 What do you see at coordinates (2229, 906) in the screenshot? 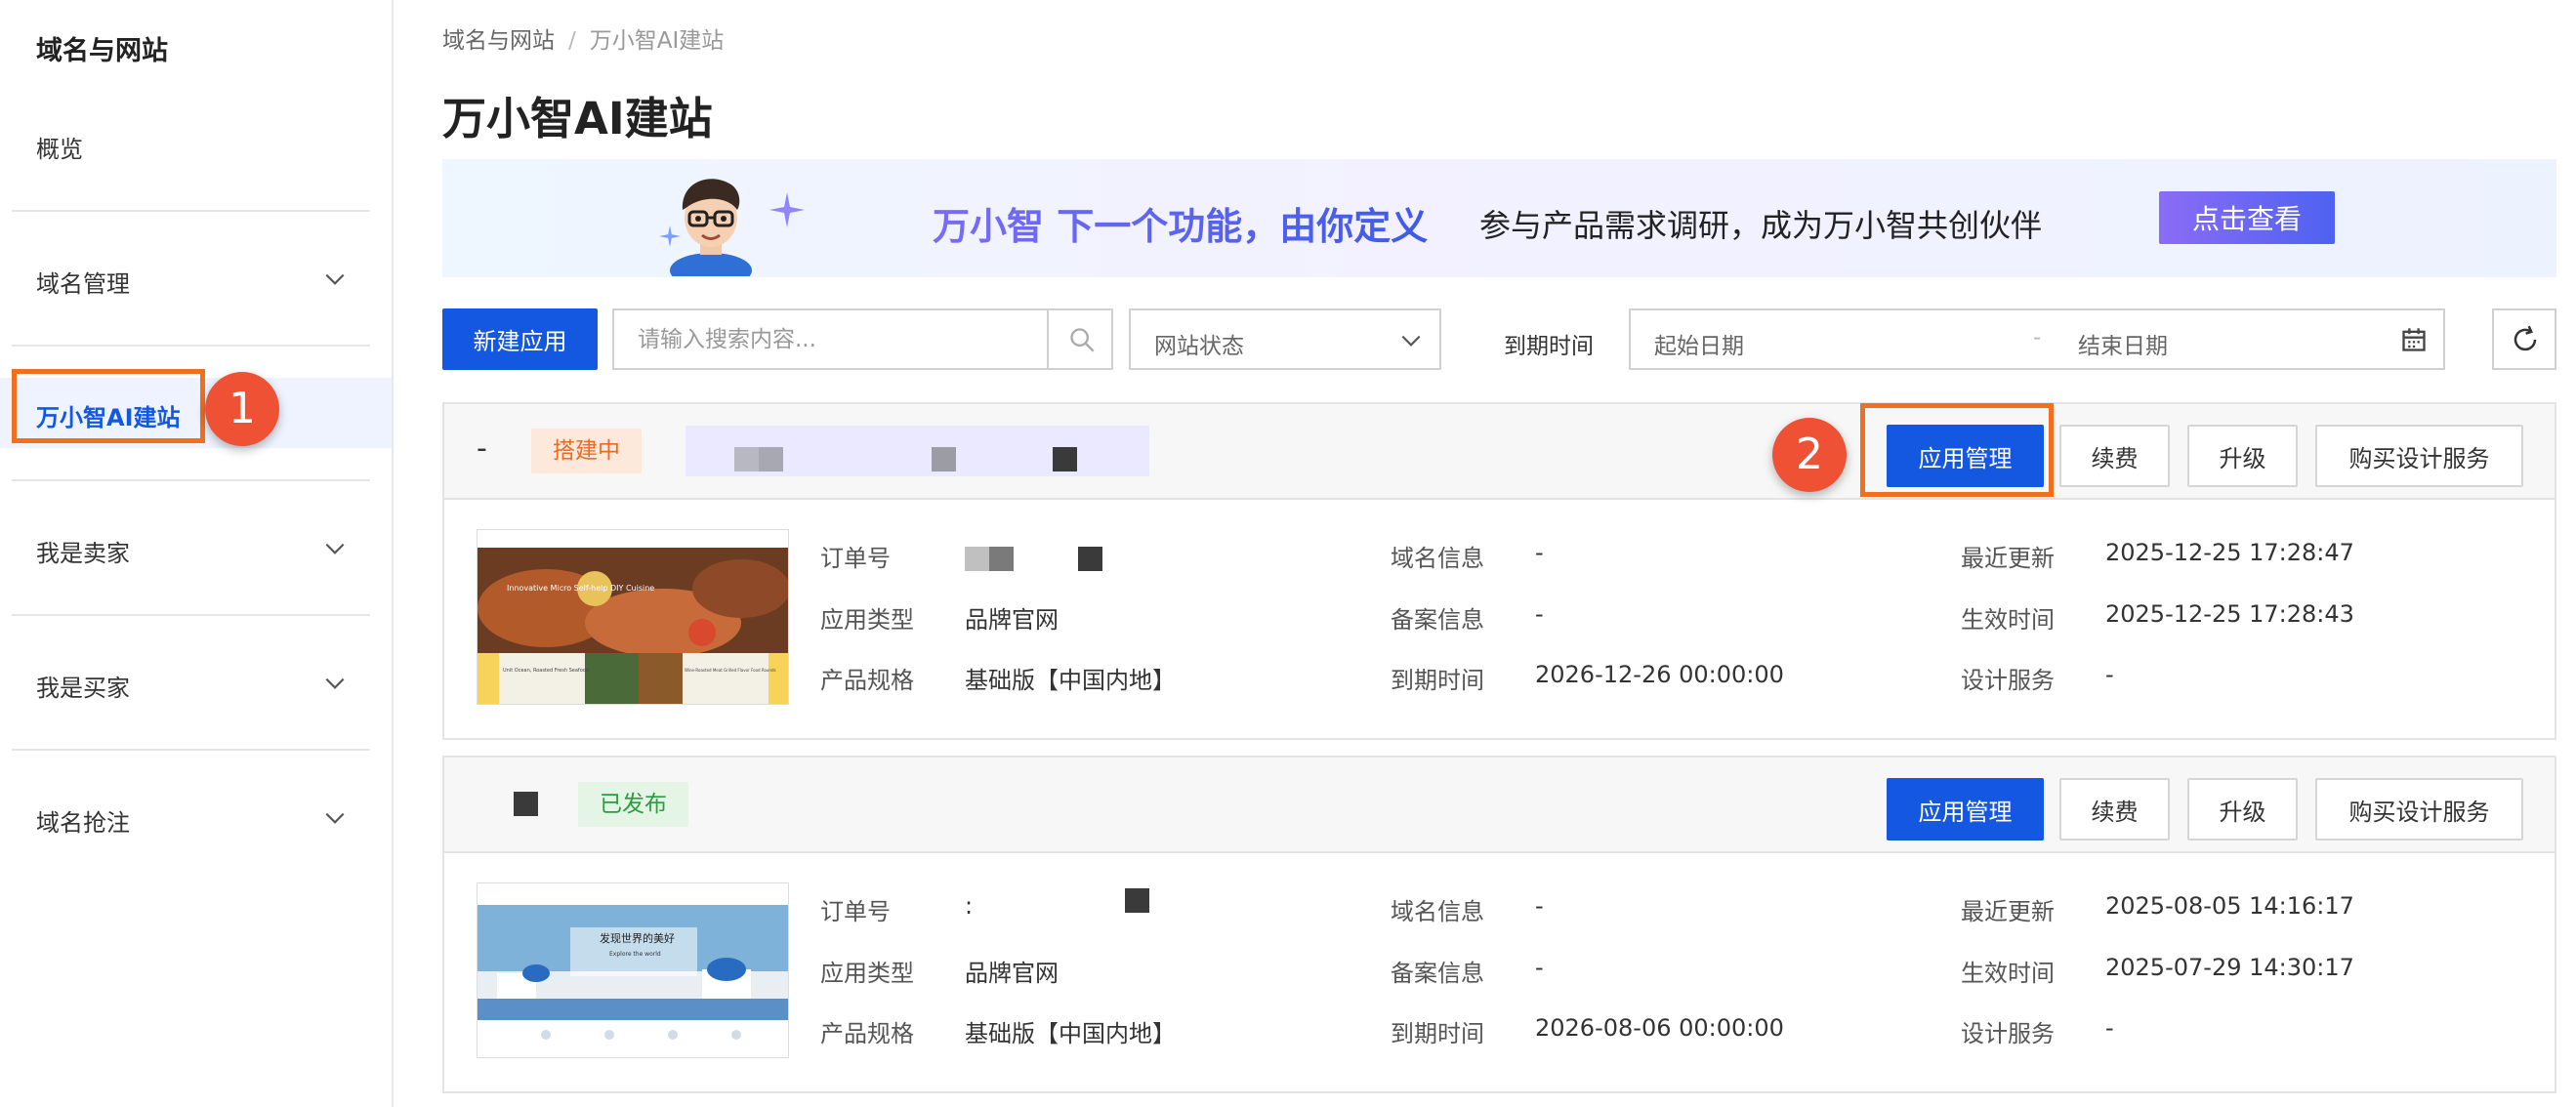
I see `last-update-value: 2025-08-05 14:16:17` at bounding box center [2229, 906].